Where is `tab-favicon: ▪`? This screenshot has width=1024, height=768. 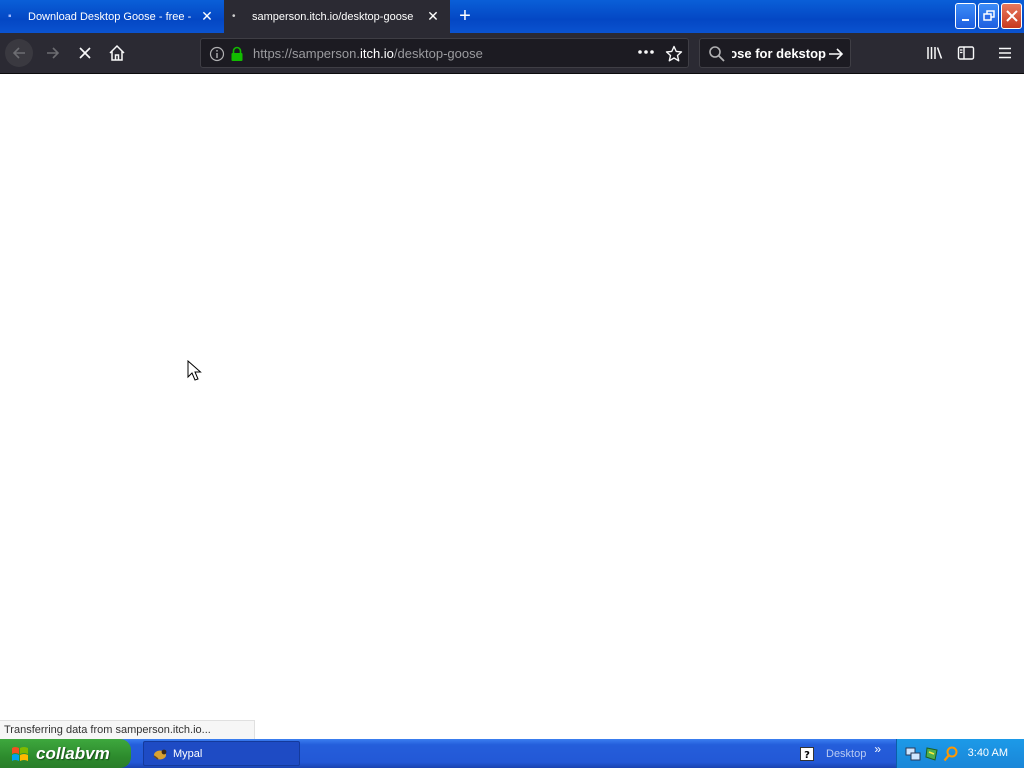
tab-favicon: ▪ is located at coordinates (10, 16).